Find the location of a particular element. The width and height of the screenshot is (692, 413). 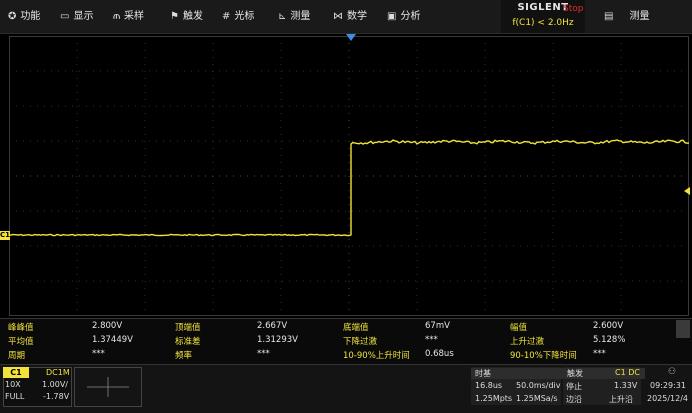

trigger-frequency-readout: f(C1) < 2.0Hz is located at coordinates (543, 23).